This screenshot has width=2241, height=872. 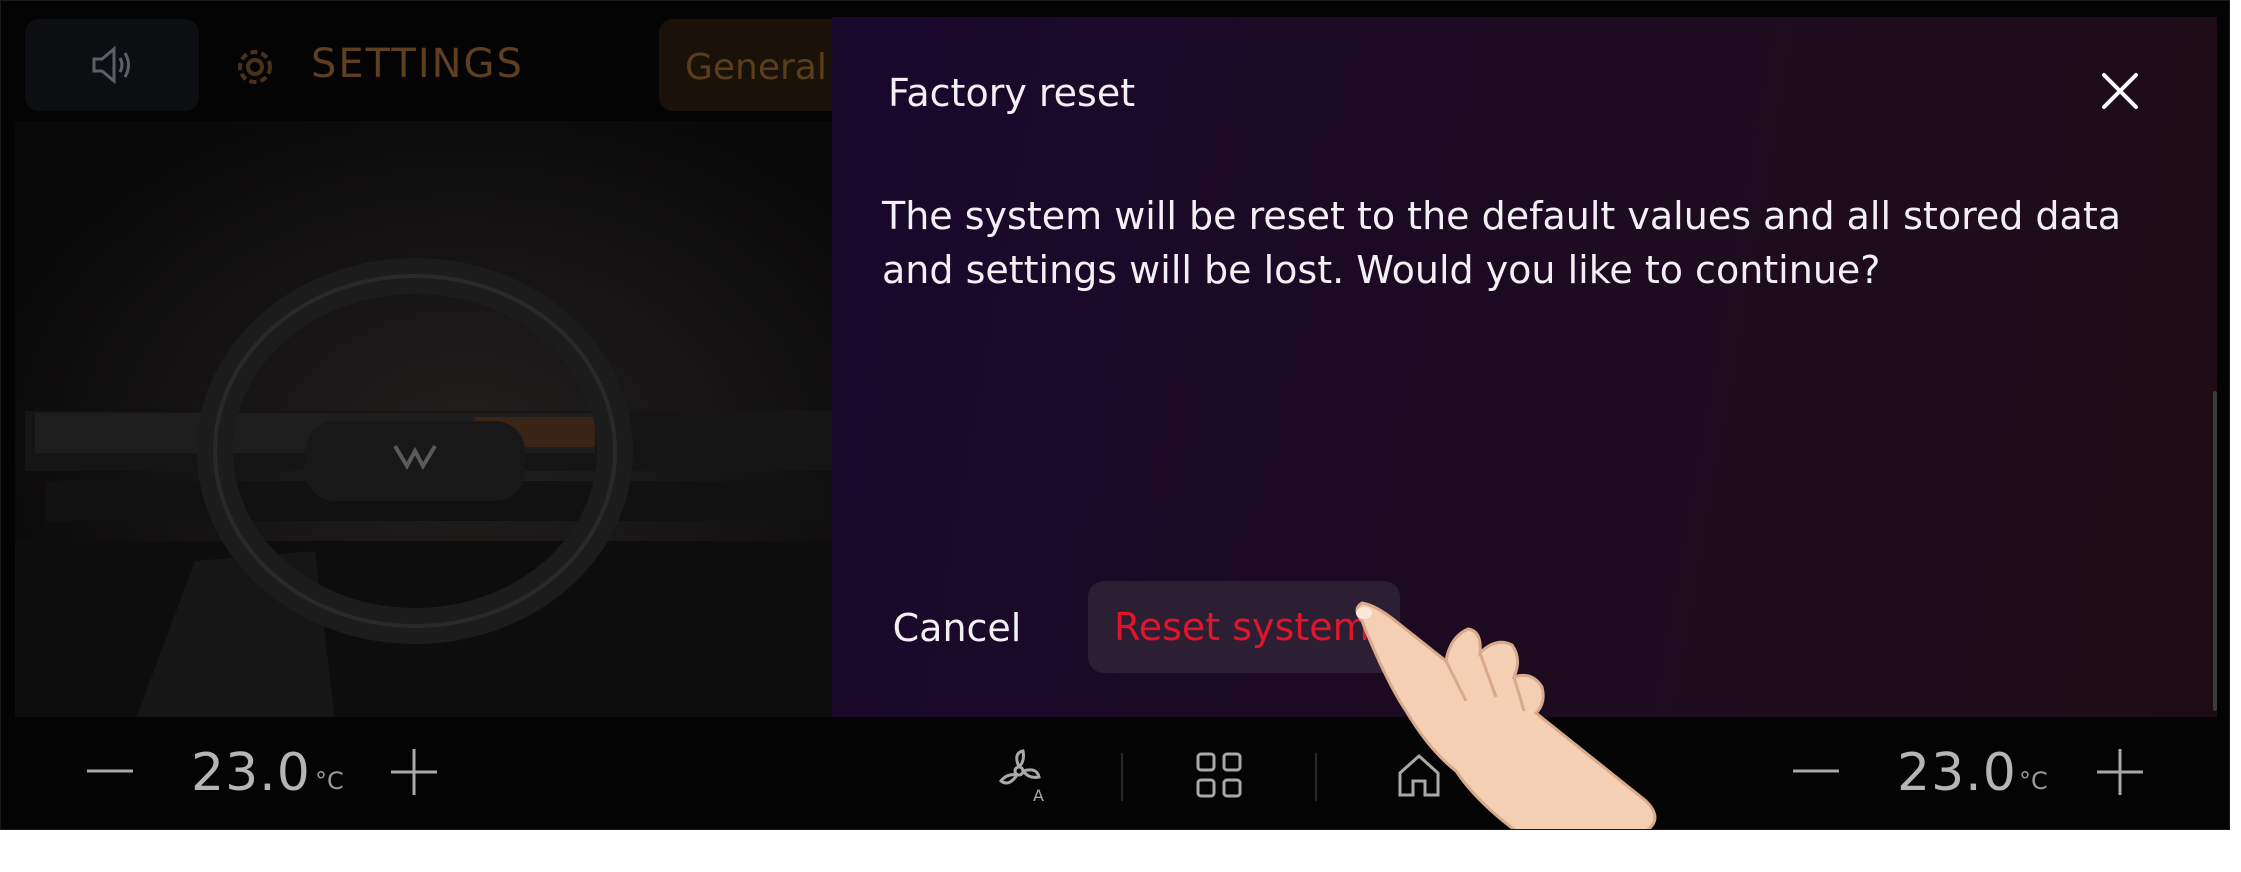 I want to click on right-temp-decrease-button, so click(x=1816, y=771).